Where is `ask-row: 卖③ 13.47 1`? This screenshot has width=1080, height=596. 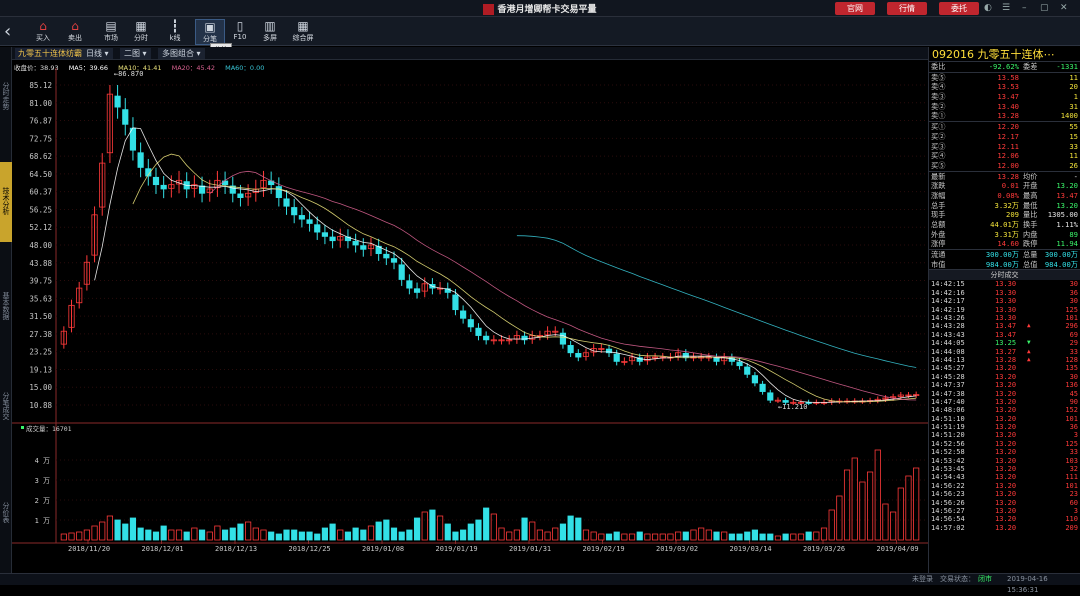
ask-row: 卖③ 13.47 1 is located at coordinates (1004, 97).